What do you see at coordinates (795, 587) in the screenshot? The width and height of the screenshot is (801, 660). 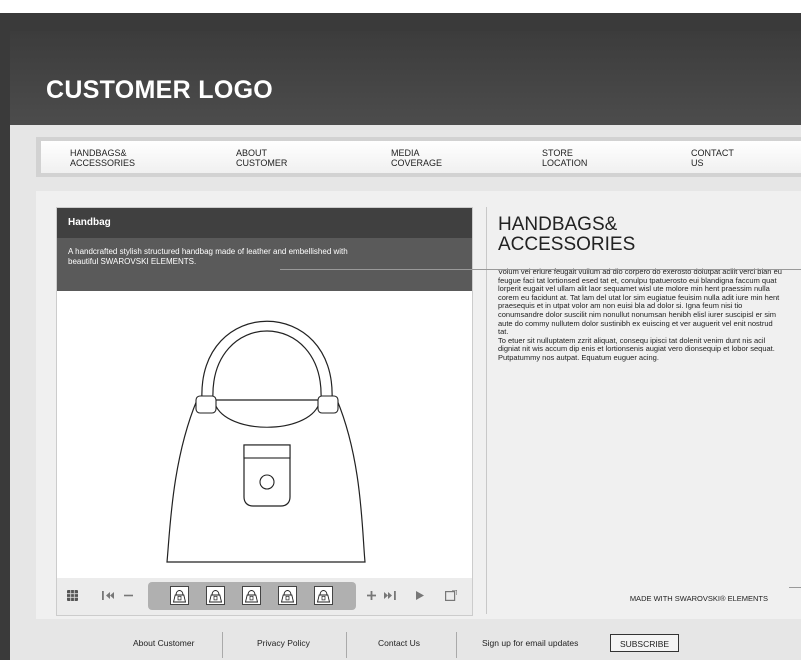 I see `credit-connector-line` at bounding box center [795, 587].